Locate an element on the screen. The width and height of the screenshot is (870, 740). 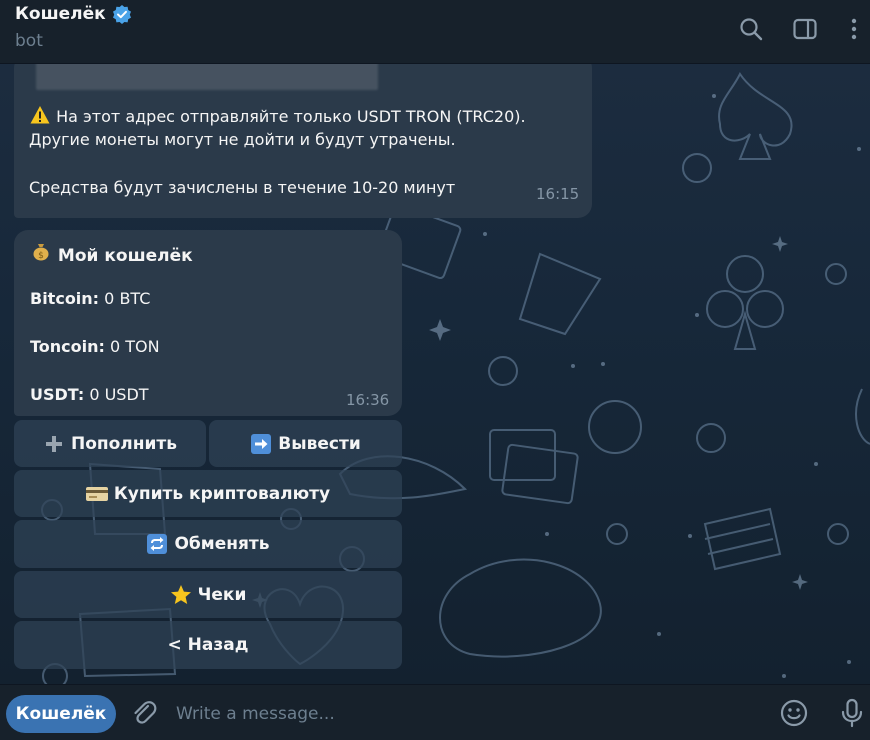
microphone-icon is located at coordinates (852, 713).